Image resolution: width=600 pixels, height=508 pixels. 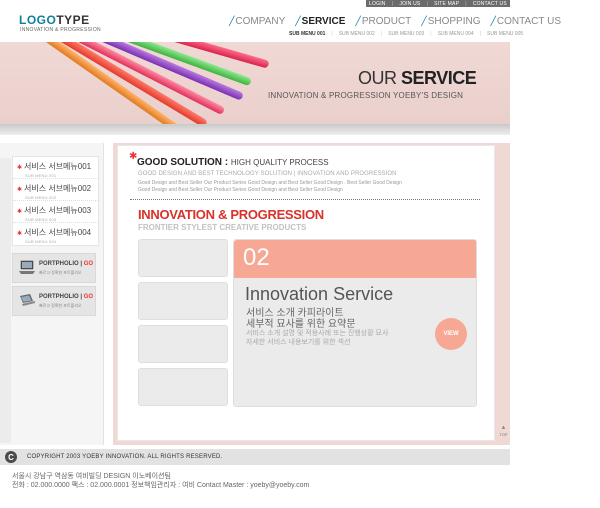 What do you see at coordinates (555, 88) in the screenshot?
I see `right-strip` at bounding box center [555, 88].